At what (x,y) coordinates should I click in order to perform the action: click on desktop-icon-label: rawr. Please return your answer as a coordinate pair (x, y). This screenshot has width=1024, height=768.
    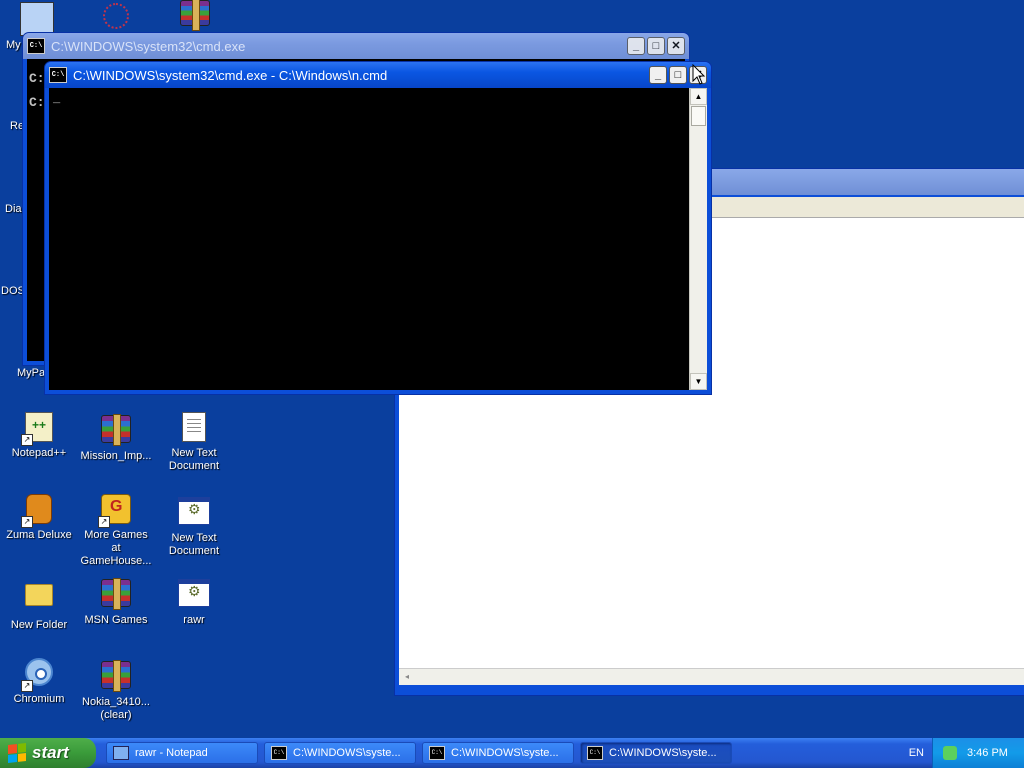
    Looking at the image, I should click on (194, 620).